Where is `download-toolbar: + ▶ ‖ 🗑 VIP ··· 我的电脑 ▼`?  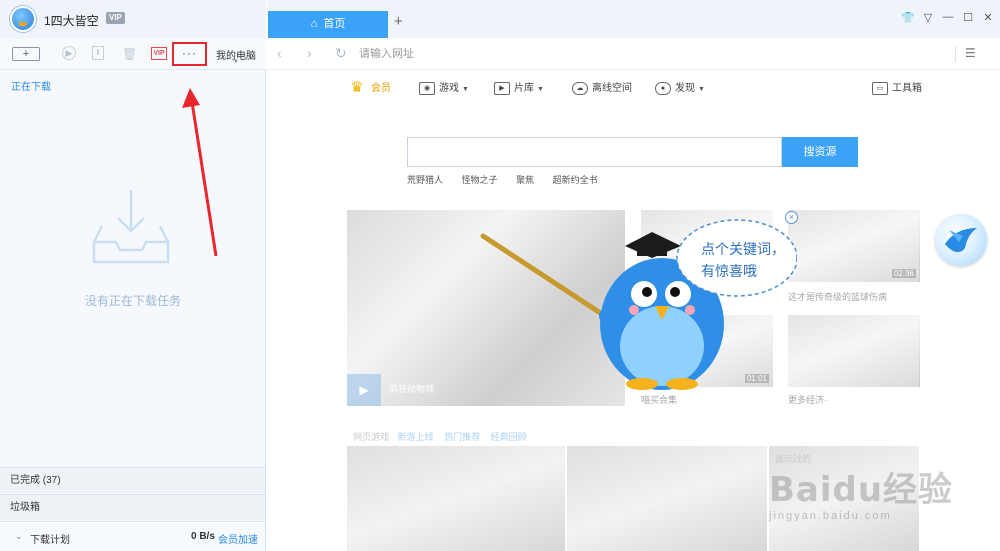 download-toolbar: + ▶ ‖ 🗑 VIP ··· 我的电脑 ▼ is located at coordinates (133, 54).